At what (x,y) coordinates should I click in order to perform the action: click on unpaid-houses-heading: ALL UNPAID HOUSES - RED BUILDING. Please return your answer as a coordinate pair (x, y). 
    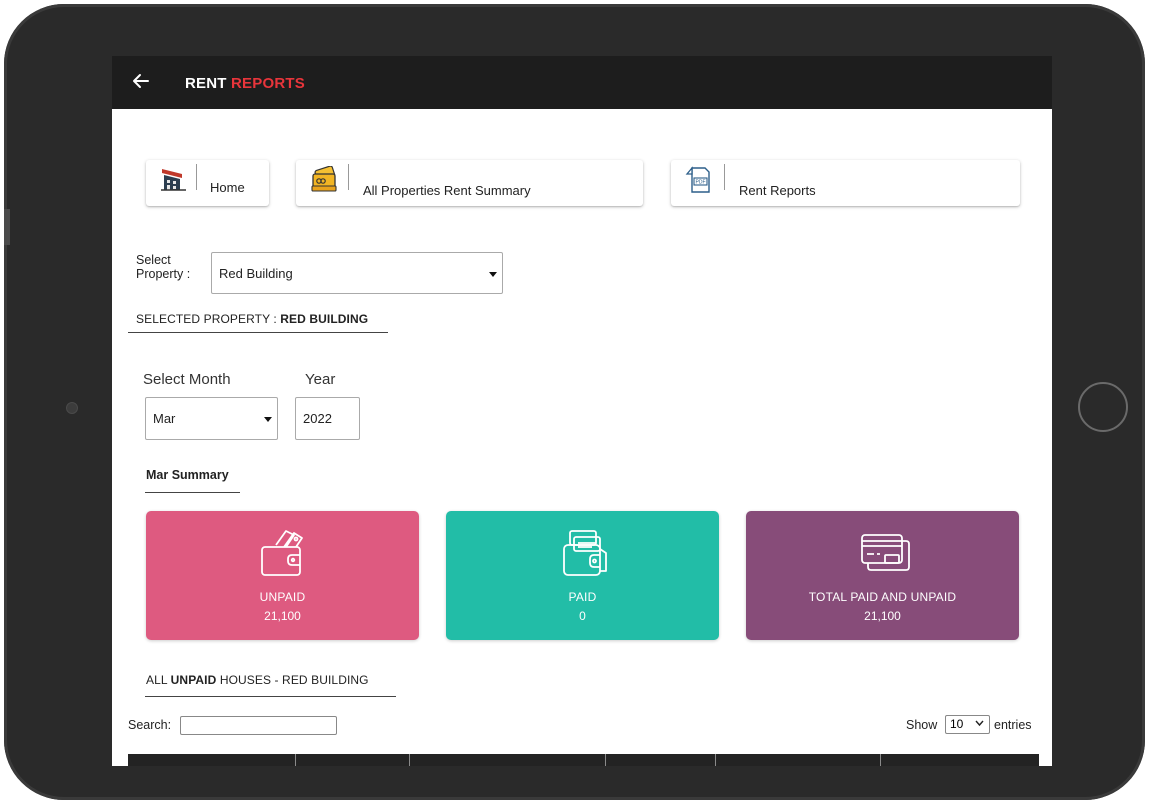
    Looking at the image, I should click on (257, 680).